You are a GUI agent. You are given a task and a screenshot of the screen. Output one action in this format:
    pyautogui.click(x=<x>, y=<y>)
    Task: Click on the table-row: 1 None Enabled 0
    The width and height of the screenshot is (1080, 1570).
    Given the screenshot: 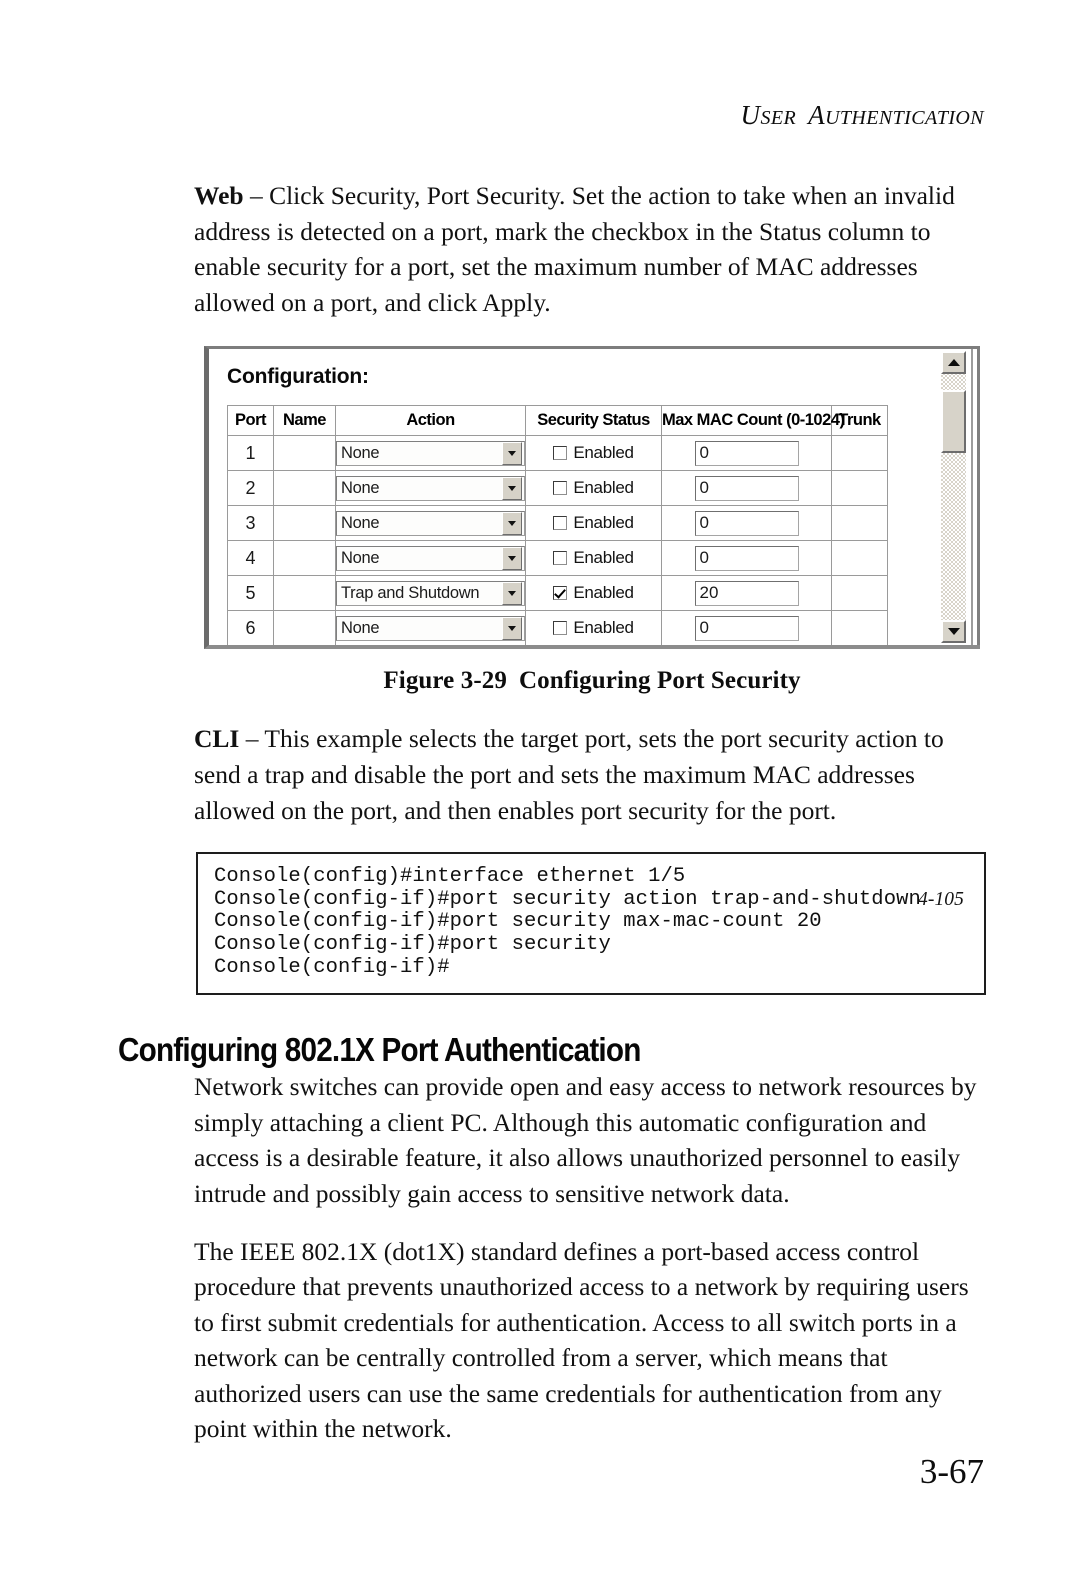 What is the action you would take?
    pyautogui.click(x=557, y=453)
    